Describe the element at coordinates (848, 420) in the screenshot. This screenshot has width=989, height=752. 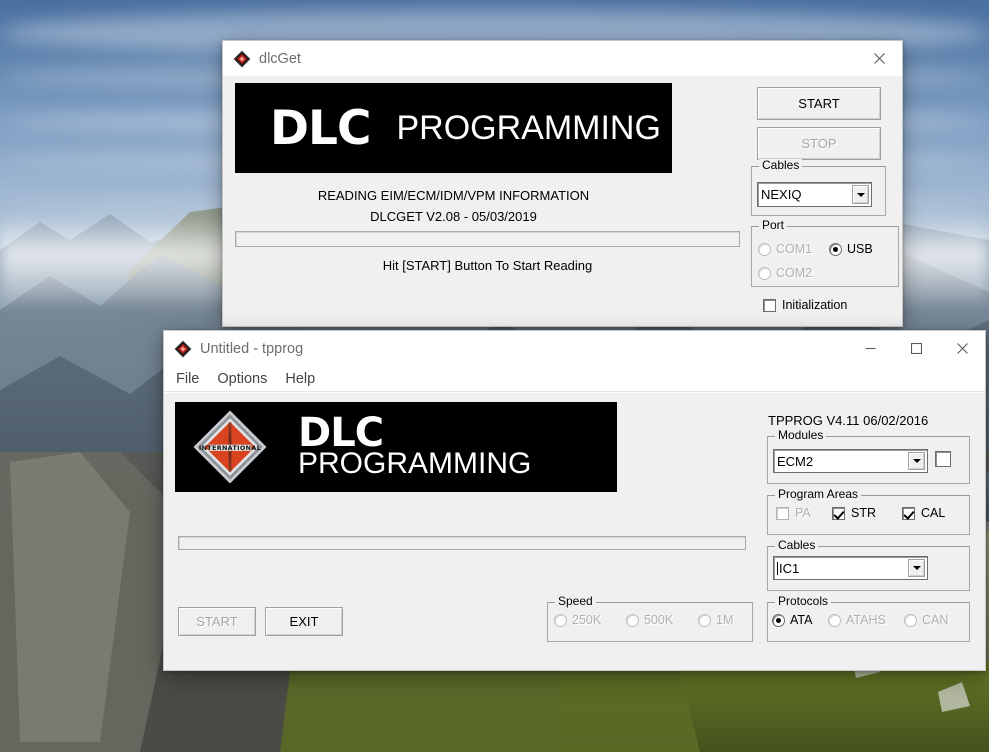
I see `tpprog-version-text: TPPROG V4.11 06/02/2016` at that location.